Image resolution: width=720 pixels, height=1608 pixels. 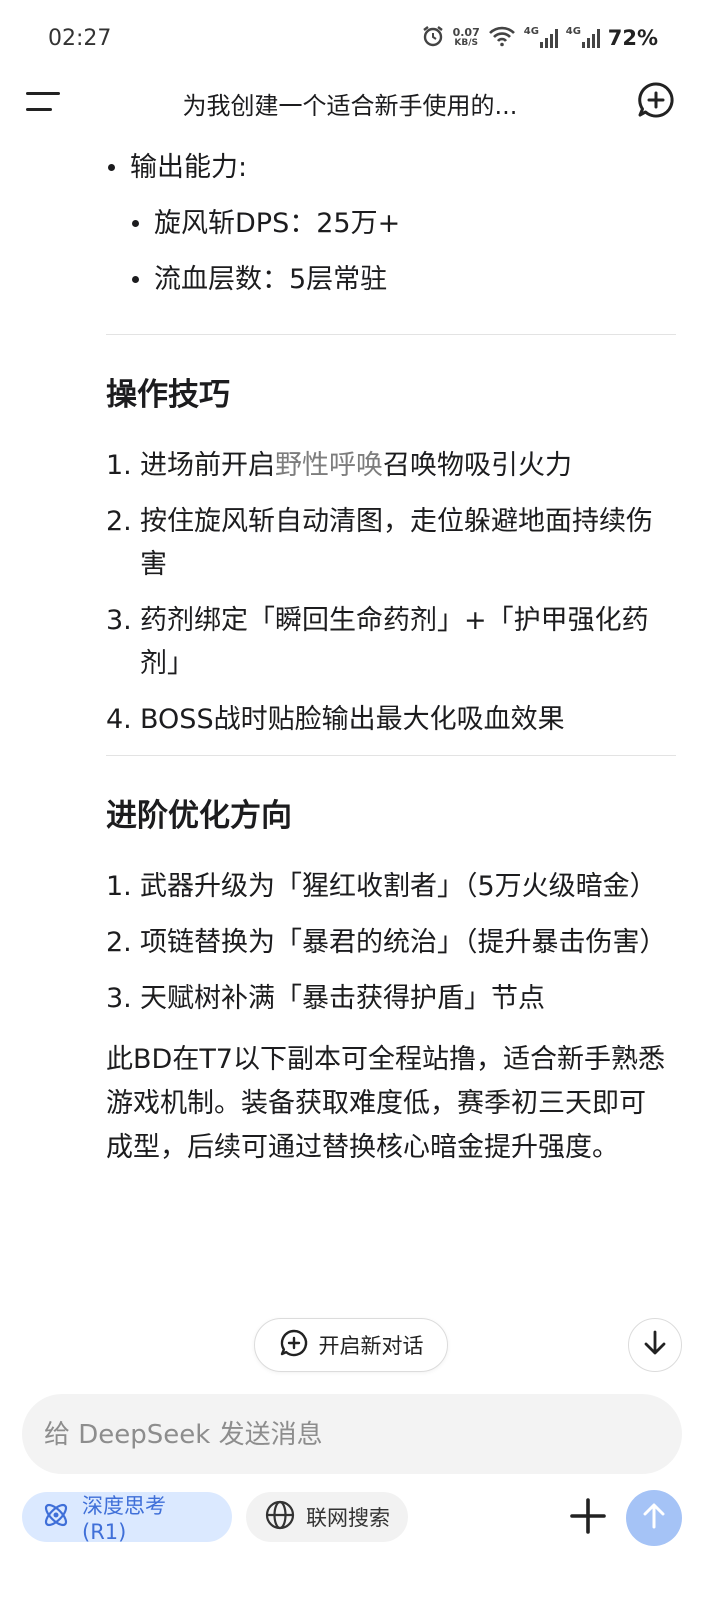 I want to click on web-search-label: 联网搜索, so click(x=348, y=1518).